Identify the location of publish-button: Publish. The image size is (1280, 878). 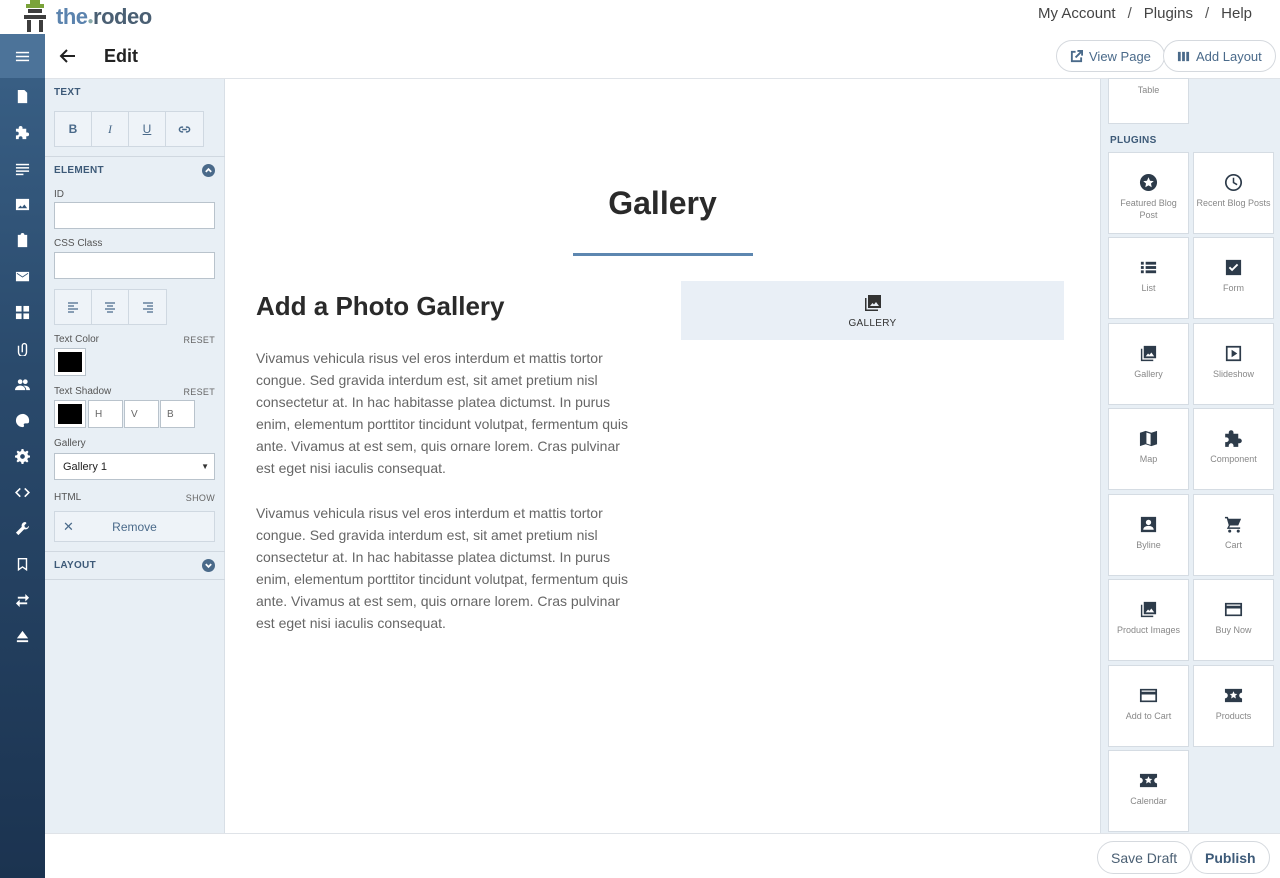
(1230, 857).